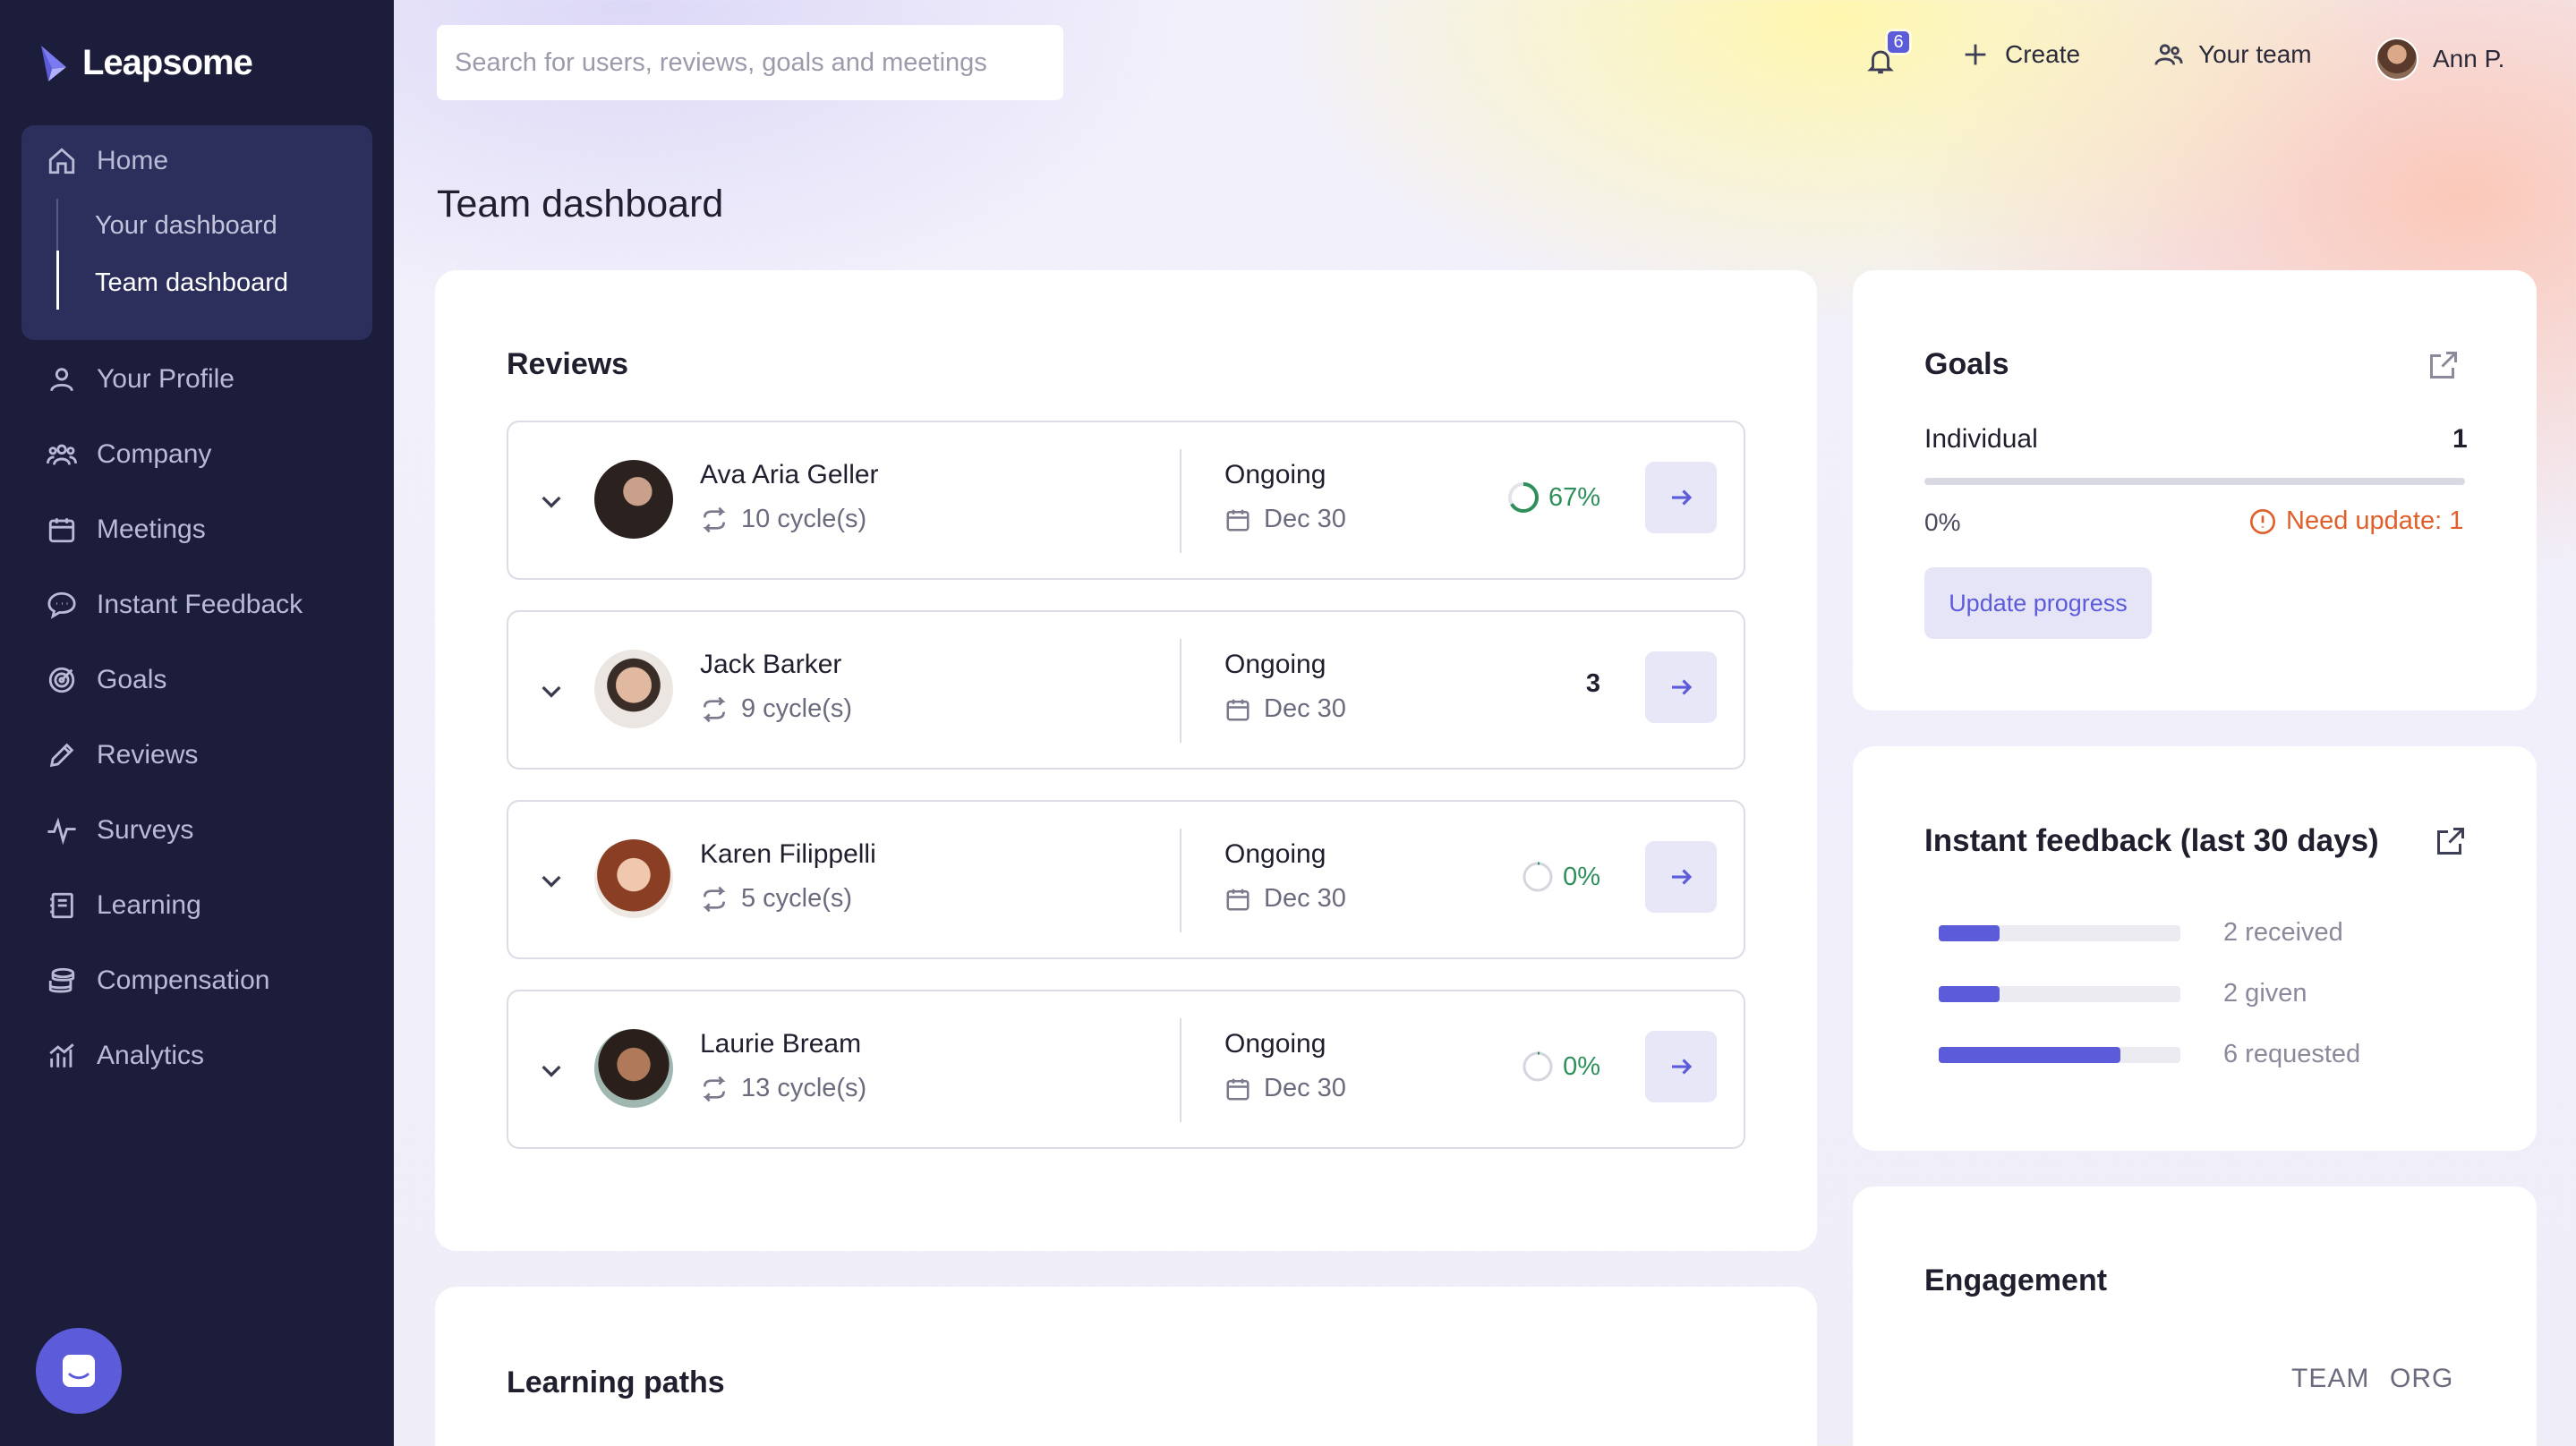 The image size is (2576, 1446). What do you see at coordinates (2233, 55) in the screenshot?
I see `your-team-button: Your team` at bounding box center [2233, 55].